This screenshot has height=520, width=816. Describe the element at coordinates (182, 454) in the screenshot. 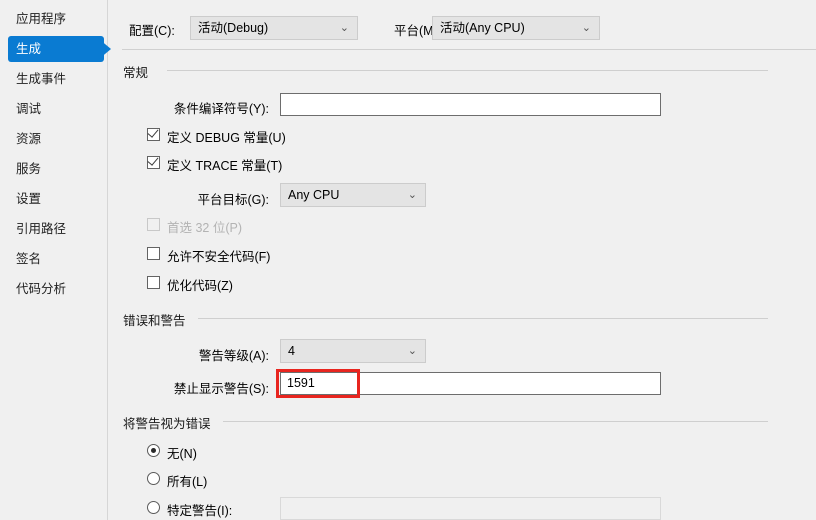

I see `warnings-none-label: 无(N)` at that location.